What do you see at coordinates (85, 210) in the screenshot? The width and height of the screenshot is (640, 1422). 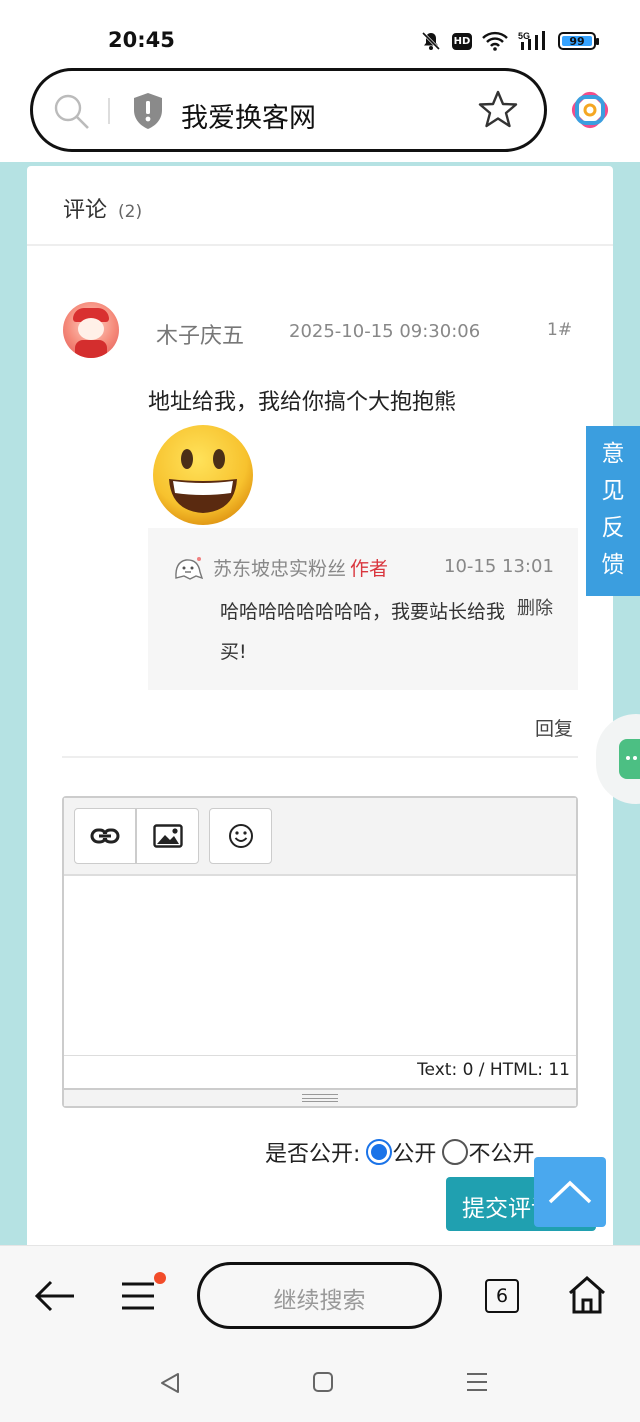 I see `comments-title: 评论` at bounding box center [85, 210].